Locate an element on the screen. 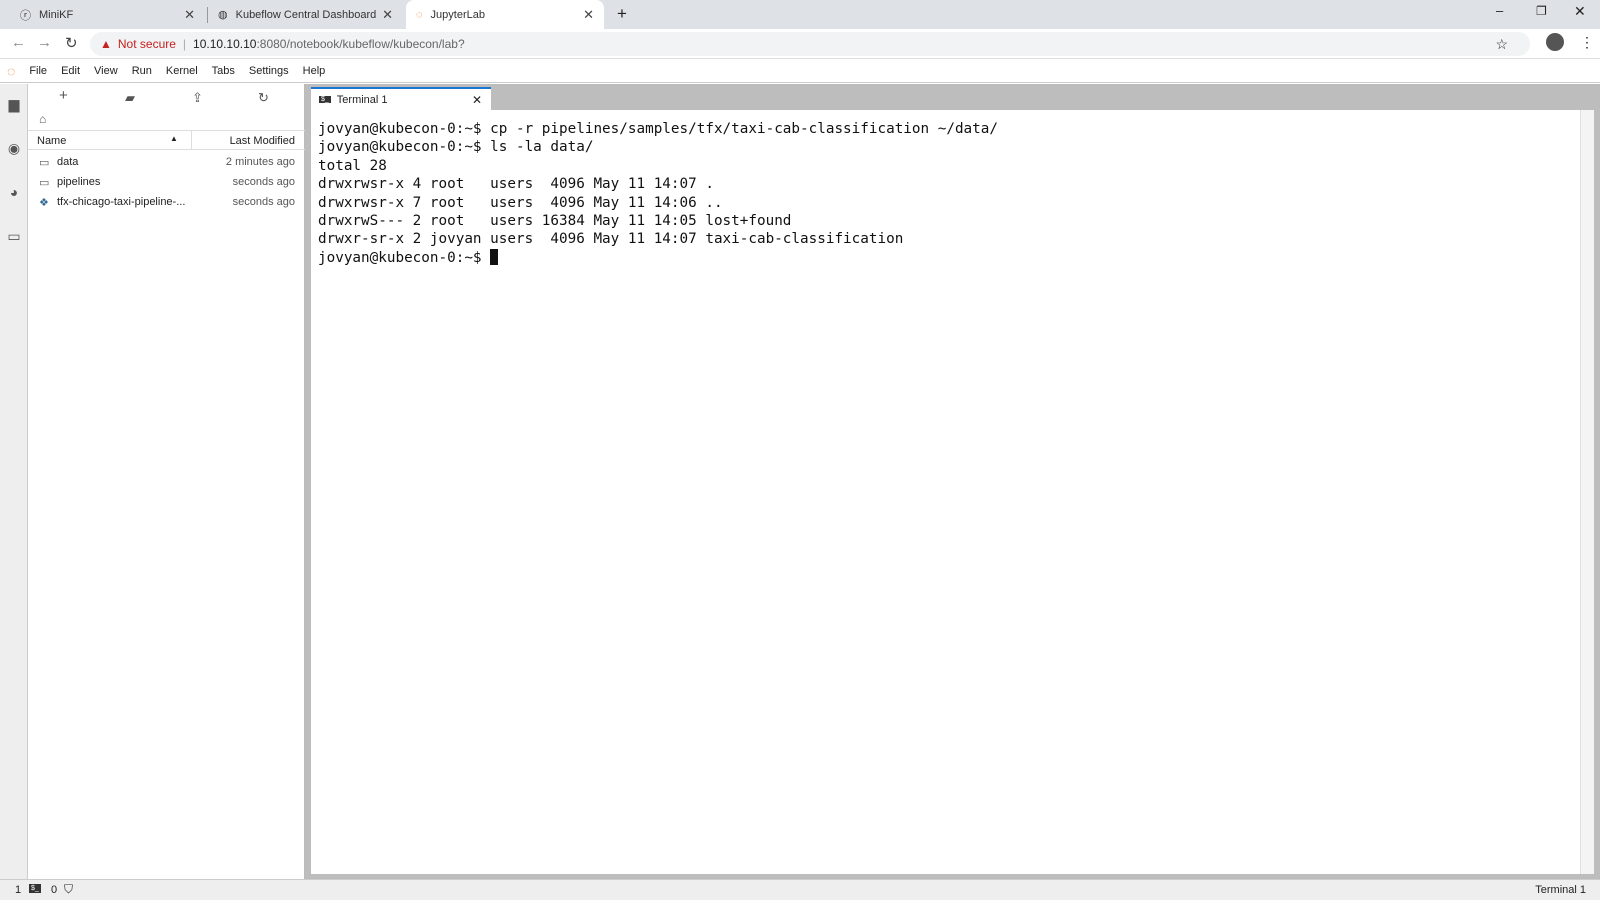 The image size is (1600, 900). browser-tab-kubeflow: ◍ Kubeflow Central Dashboard ✕ is located at coordinates (305, 14).